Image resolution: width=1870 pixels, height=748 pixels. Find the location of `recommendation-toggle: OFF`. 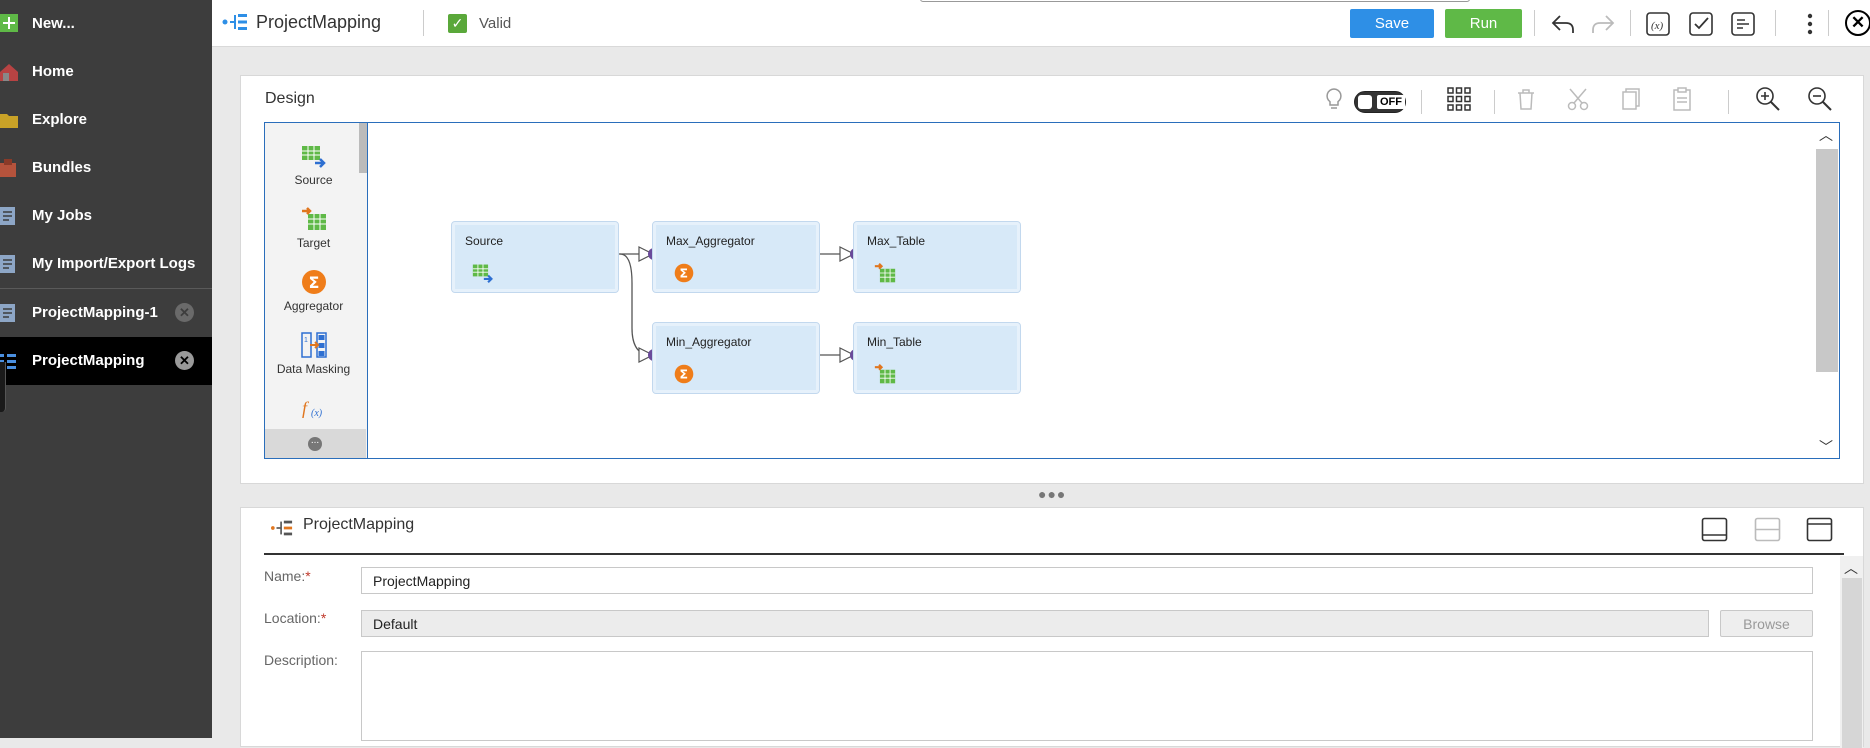

recommendation-toggle: OFF is located at coordinates (1380, 102).